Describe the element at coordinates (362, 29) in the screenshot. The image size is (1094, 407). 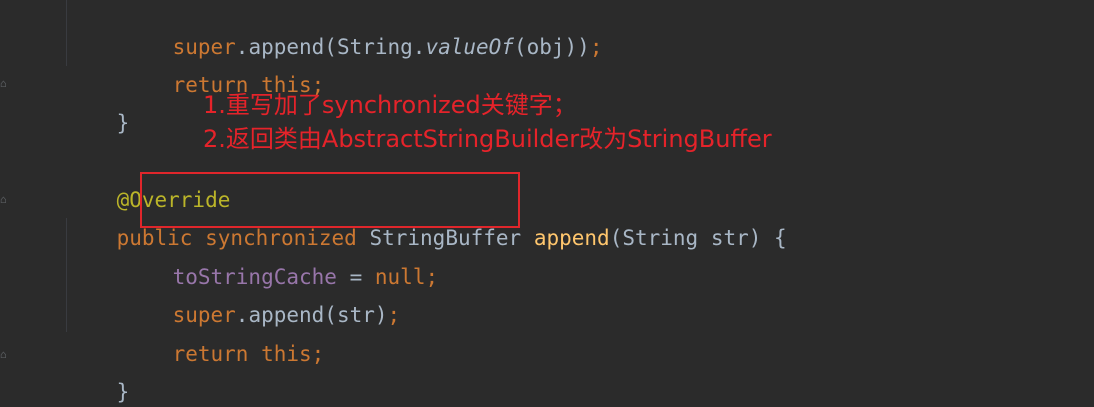
I see `code-line: super.append(String.valueOf(obj));` at that location.